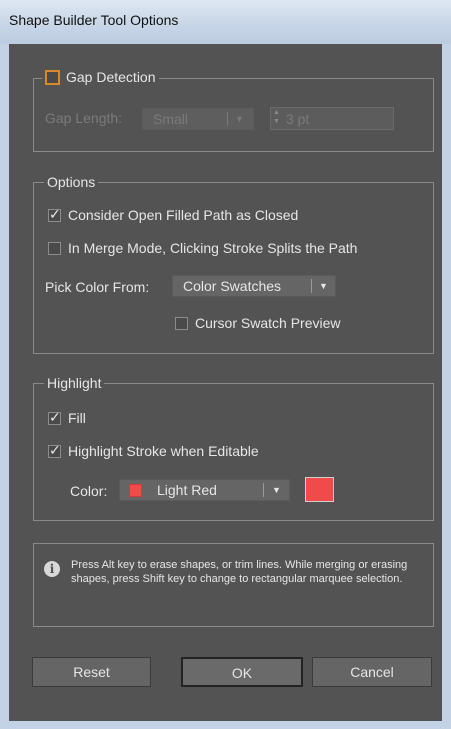 This screenshot has height=729, width=451. Describe the element at coordinates (232, 286) in the screenshot. I see `pick-color-value: Color Swatches` at that location.